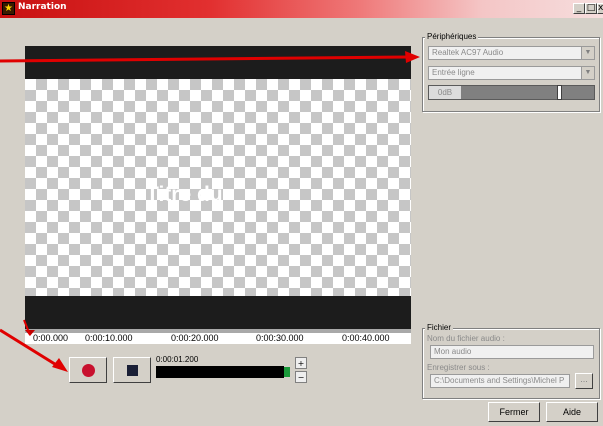  I want to click on annotation-arrow-timeline, so click(27, 327).